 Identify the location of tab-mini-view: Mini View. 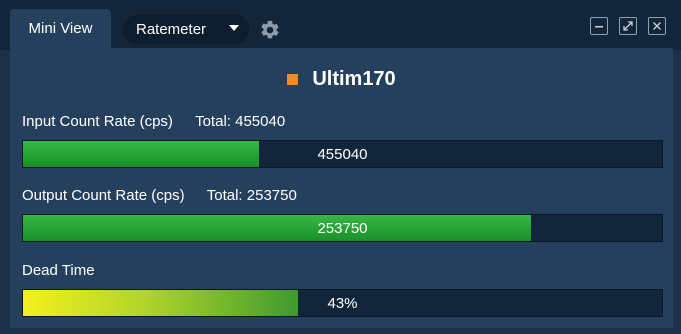
(60, 28).